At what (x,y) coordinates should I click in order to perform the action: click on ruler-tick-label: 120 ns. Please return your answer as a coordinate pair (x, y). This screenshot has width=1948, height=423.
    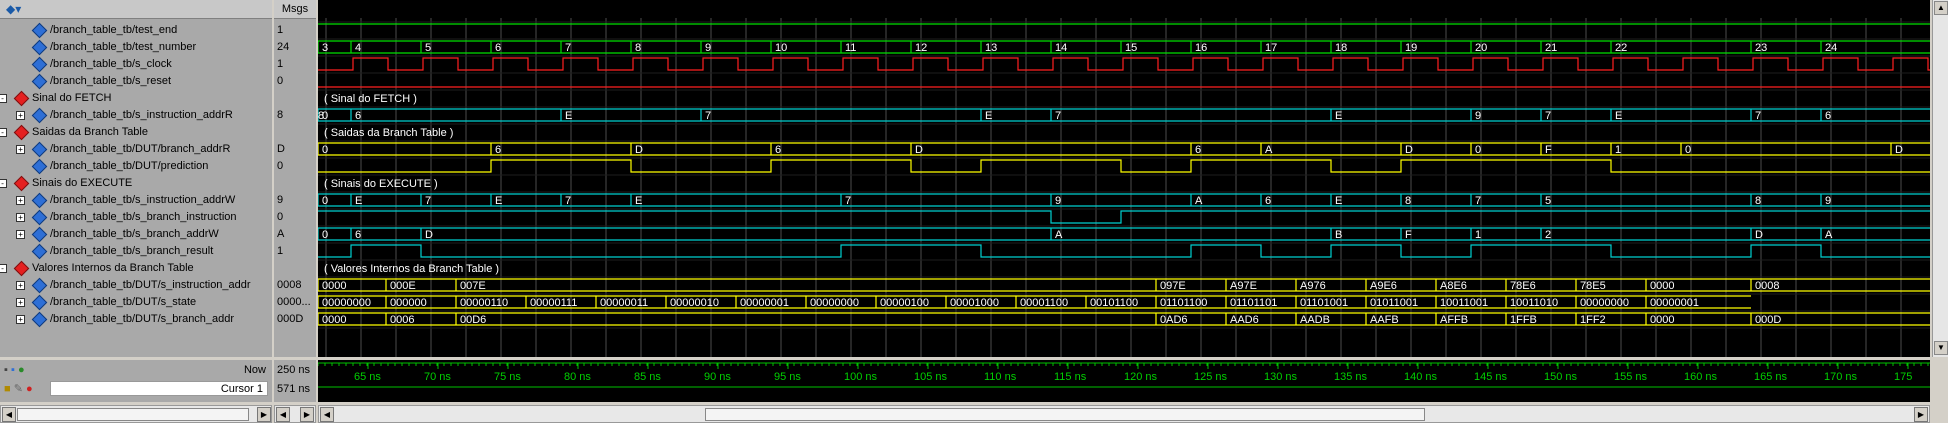
    Looking at the image, I should click on (1141, 377).